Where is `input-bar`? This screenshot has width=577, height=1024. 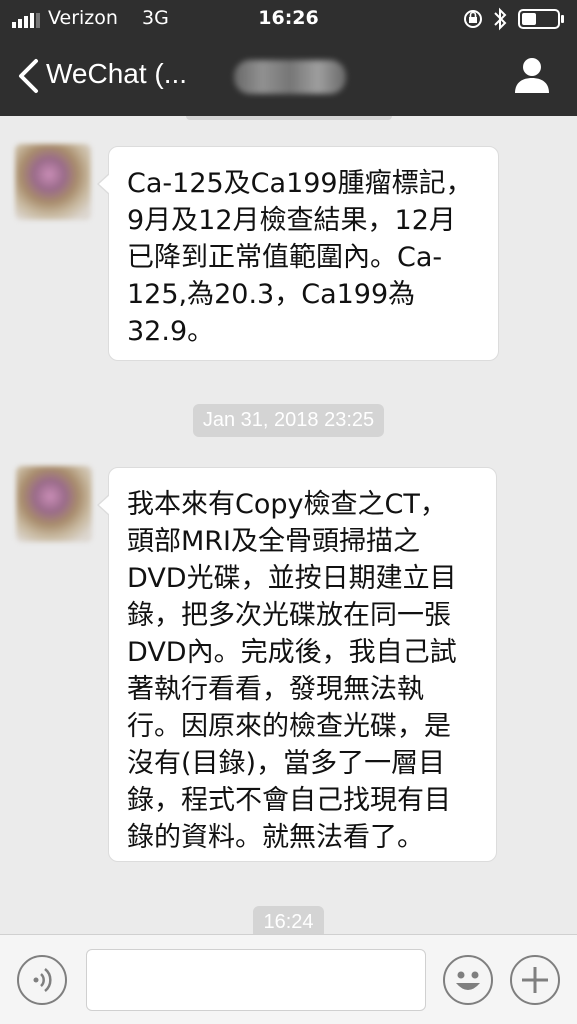 input-bar is located at coordinates (288, 979).